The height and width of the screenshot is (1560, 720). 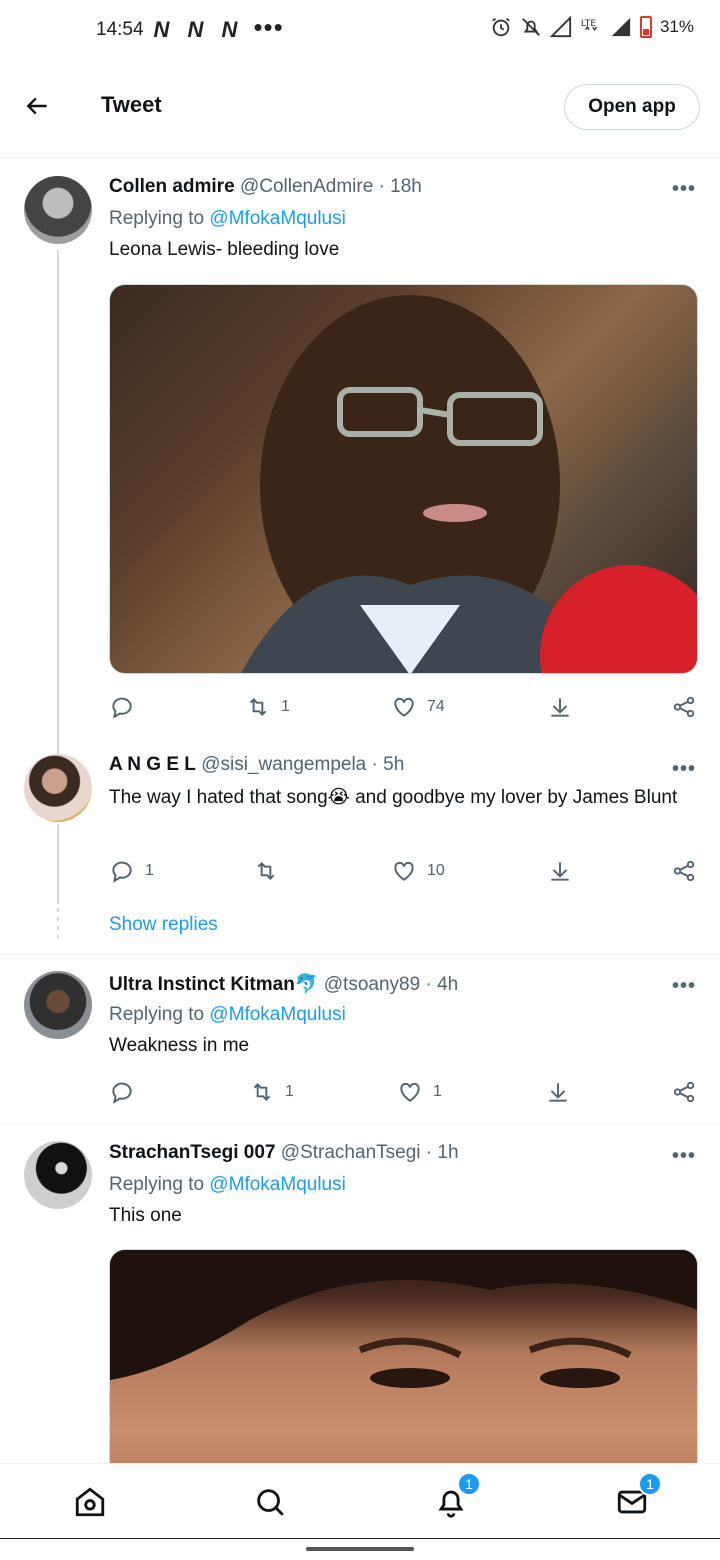 I want to click on timestamp: 5h, so click(x=393, y=764).